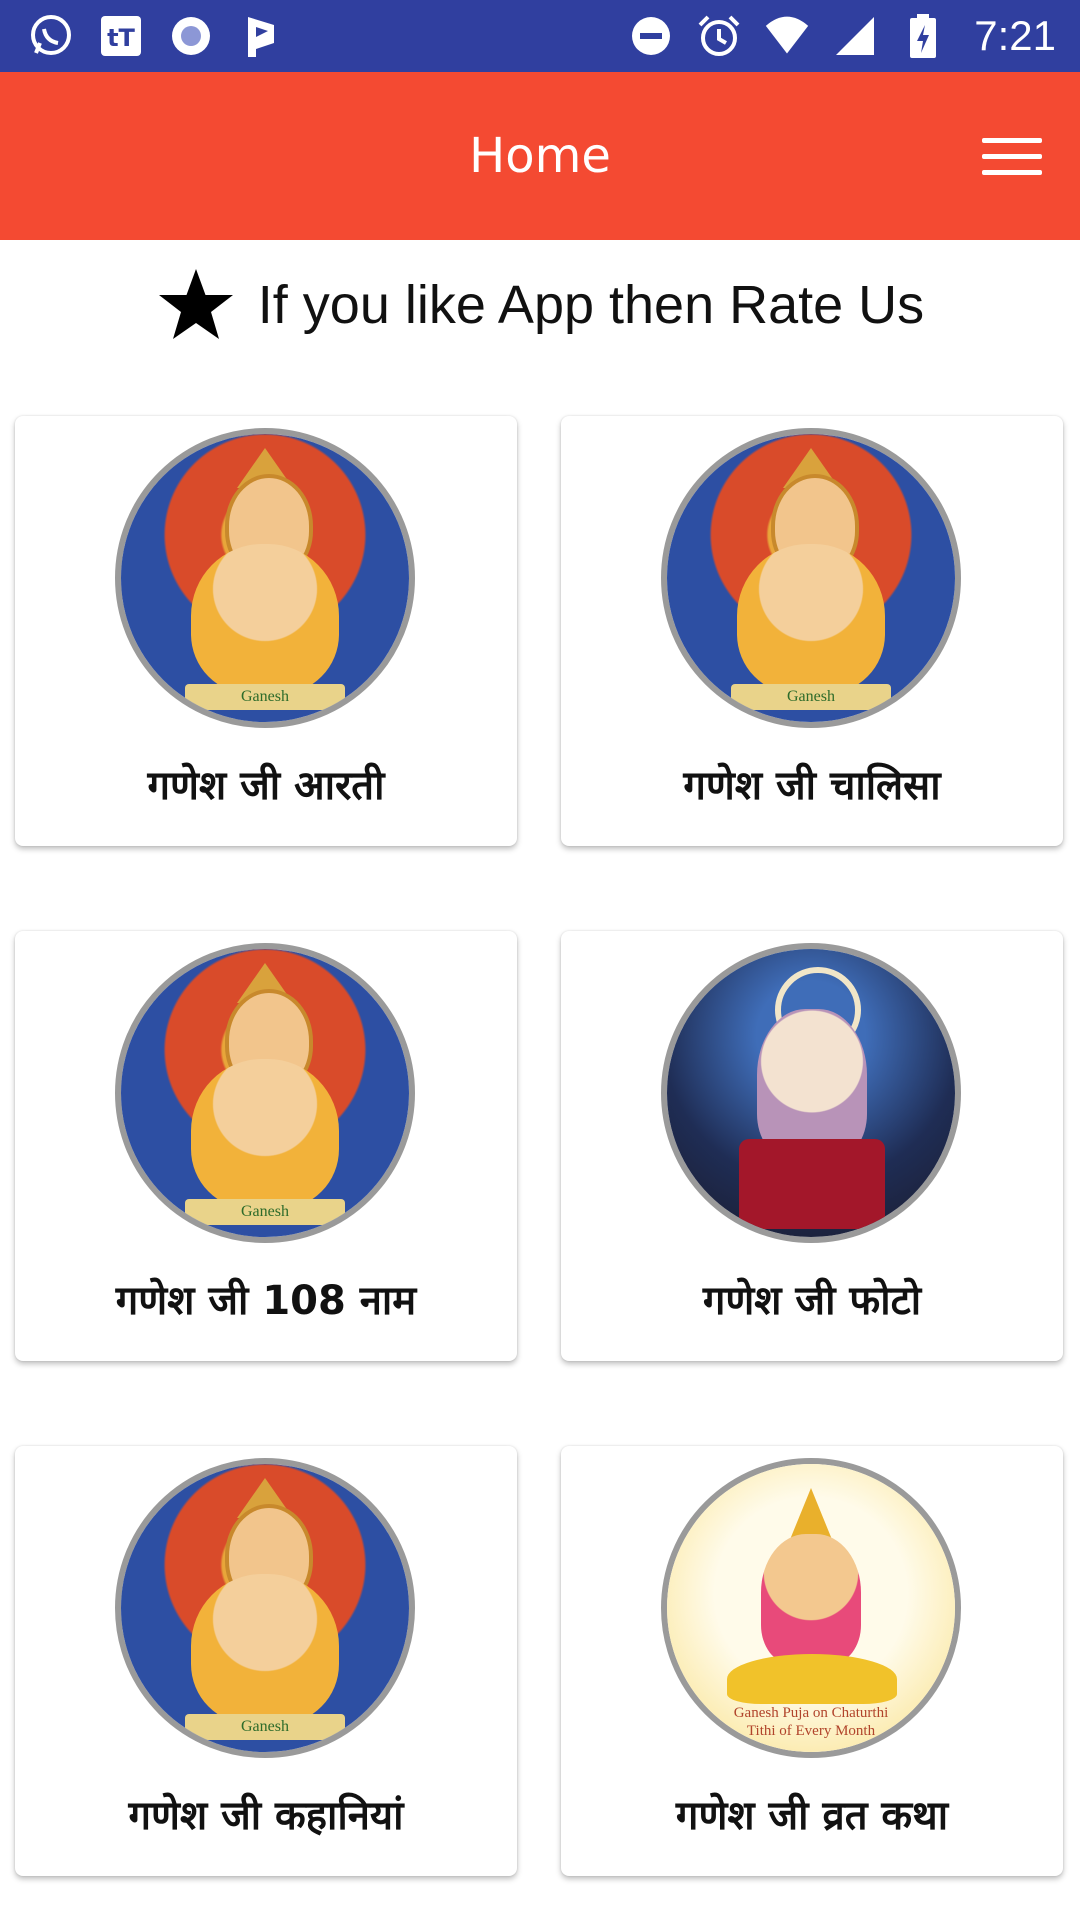 The height and width of the screenshot is (1920, 1080). I want to click on notification-icons: tT, so click(156, 36).